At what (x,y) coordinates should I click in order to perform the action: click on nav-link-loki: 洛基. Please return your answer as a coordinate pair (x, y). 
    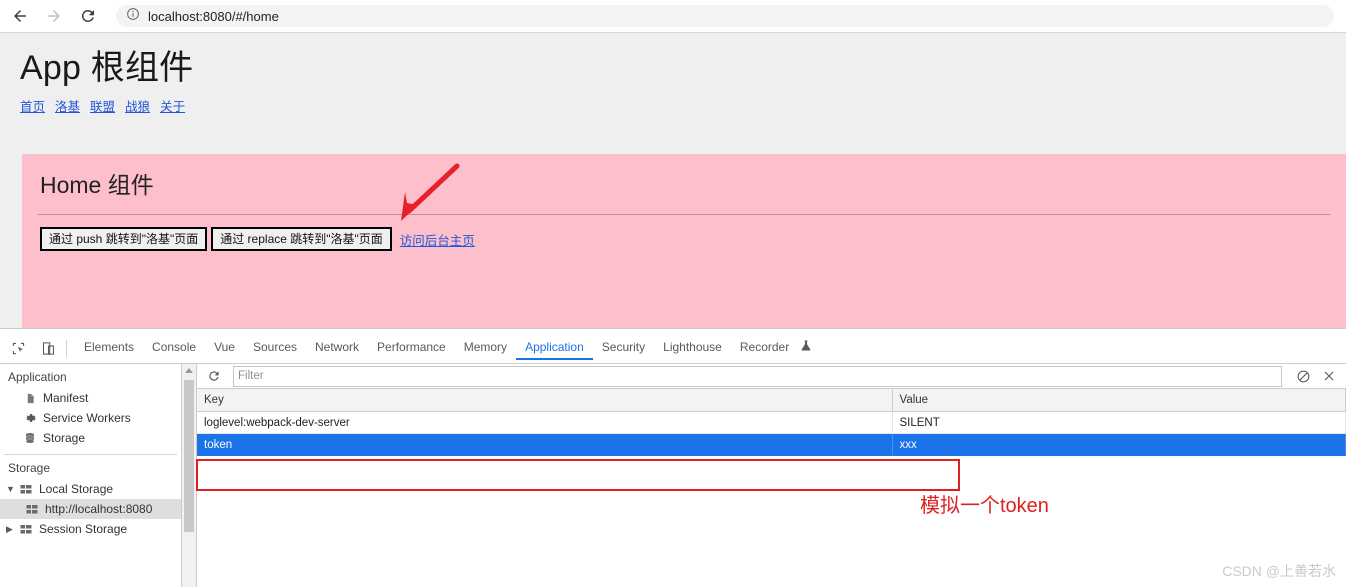
    Looking at the image, I should click on (67, 107).